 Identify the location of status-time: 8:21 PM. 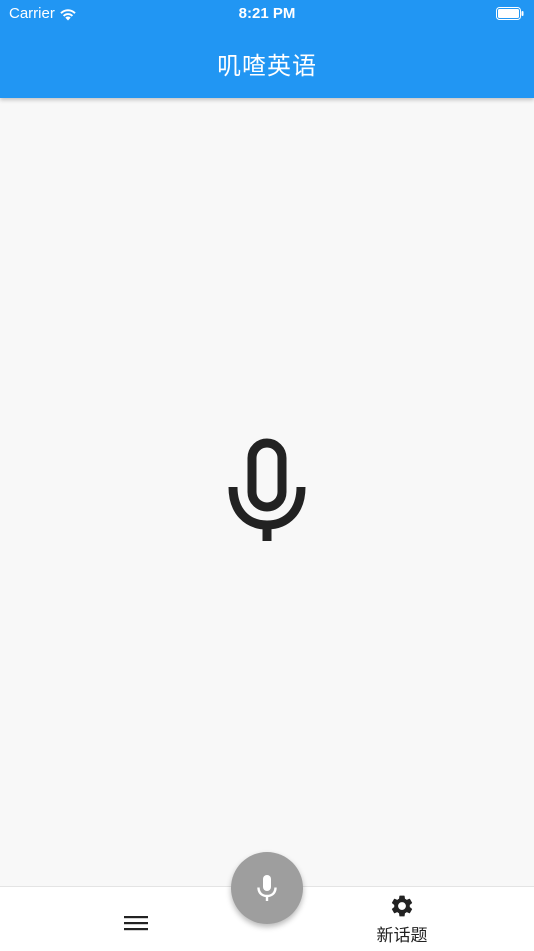
(267, 13).